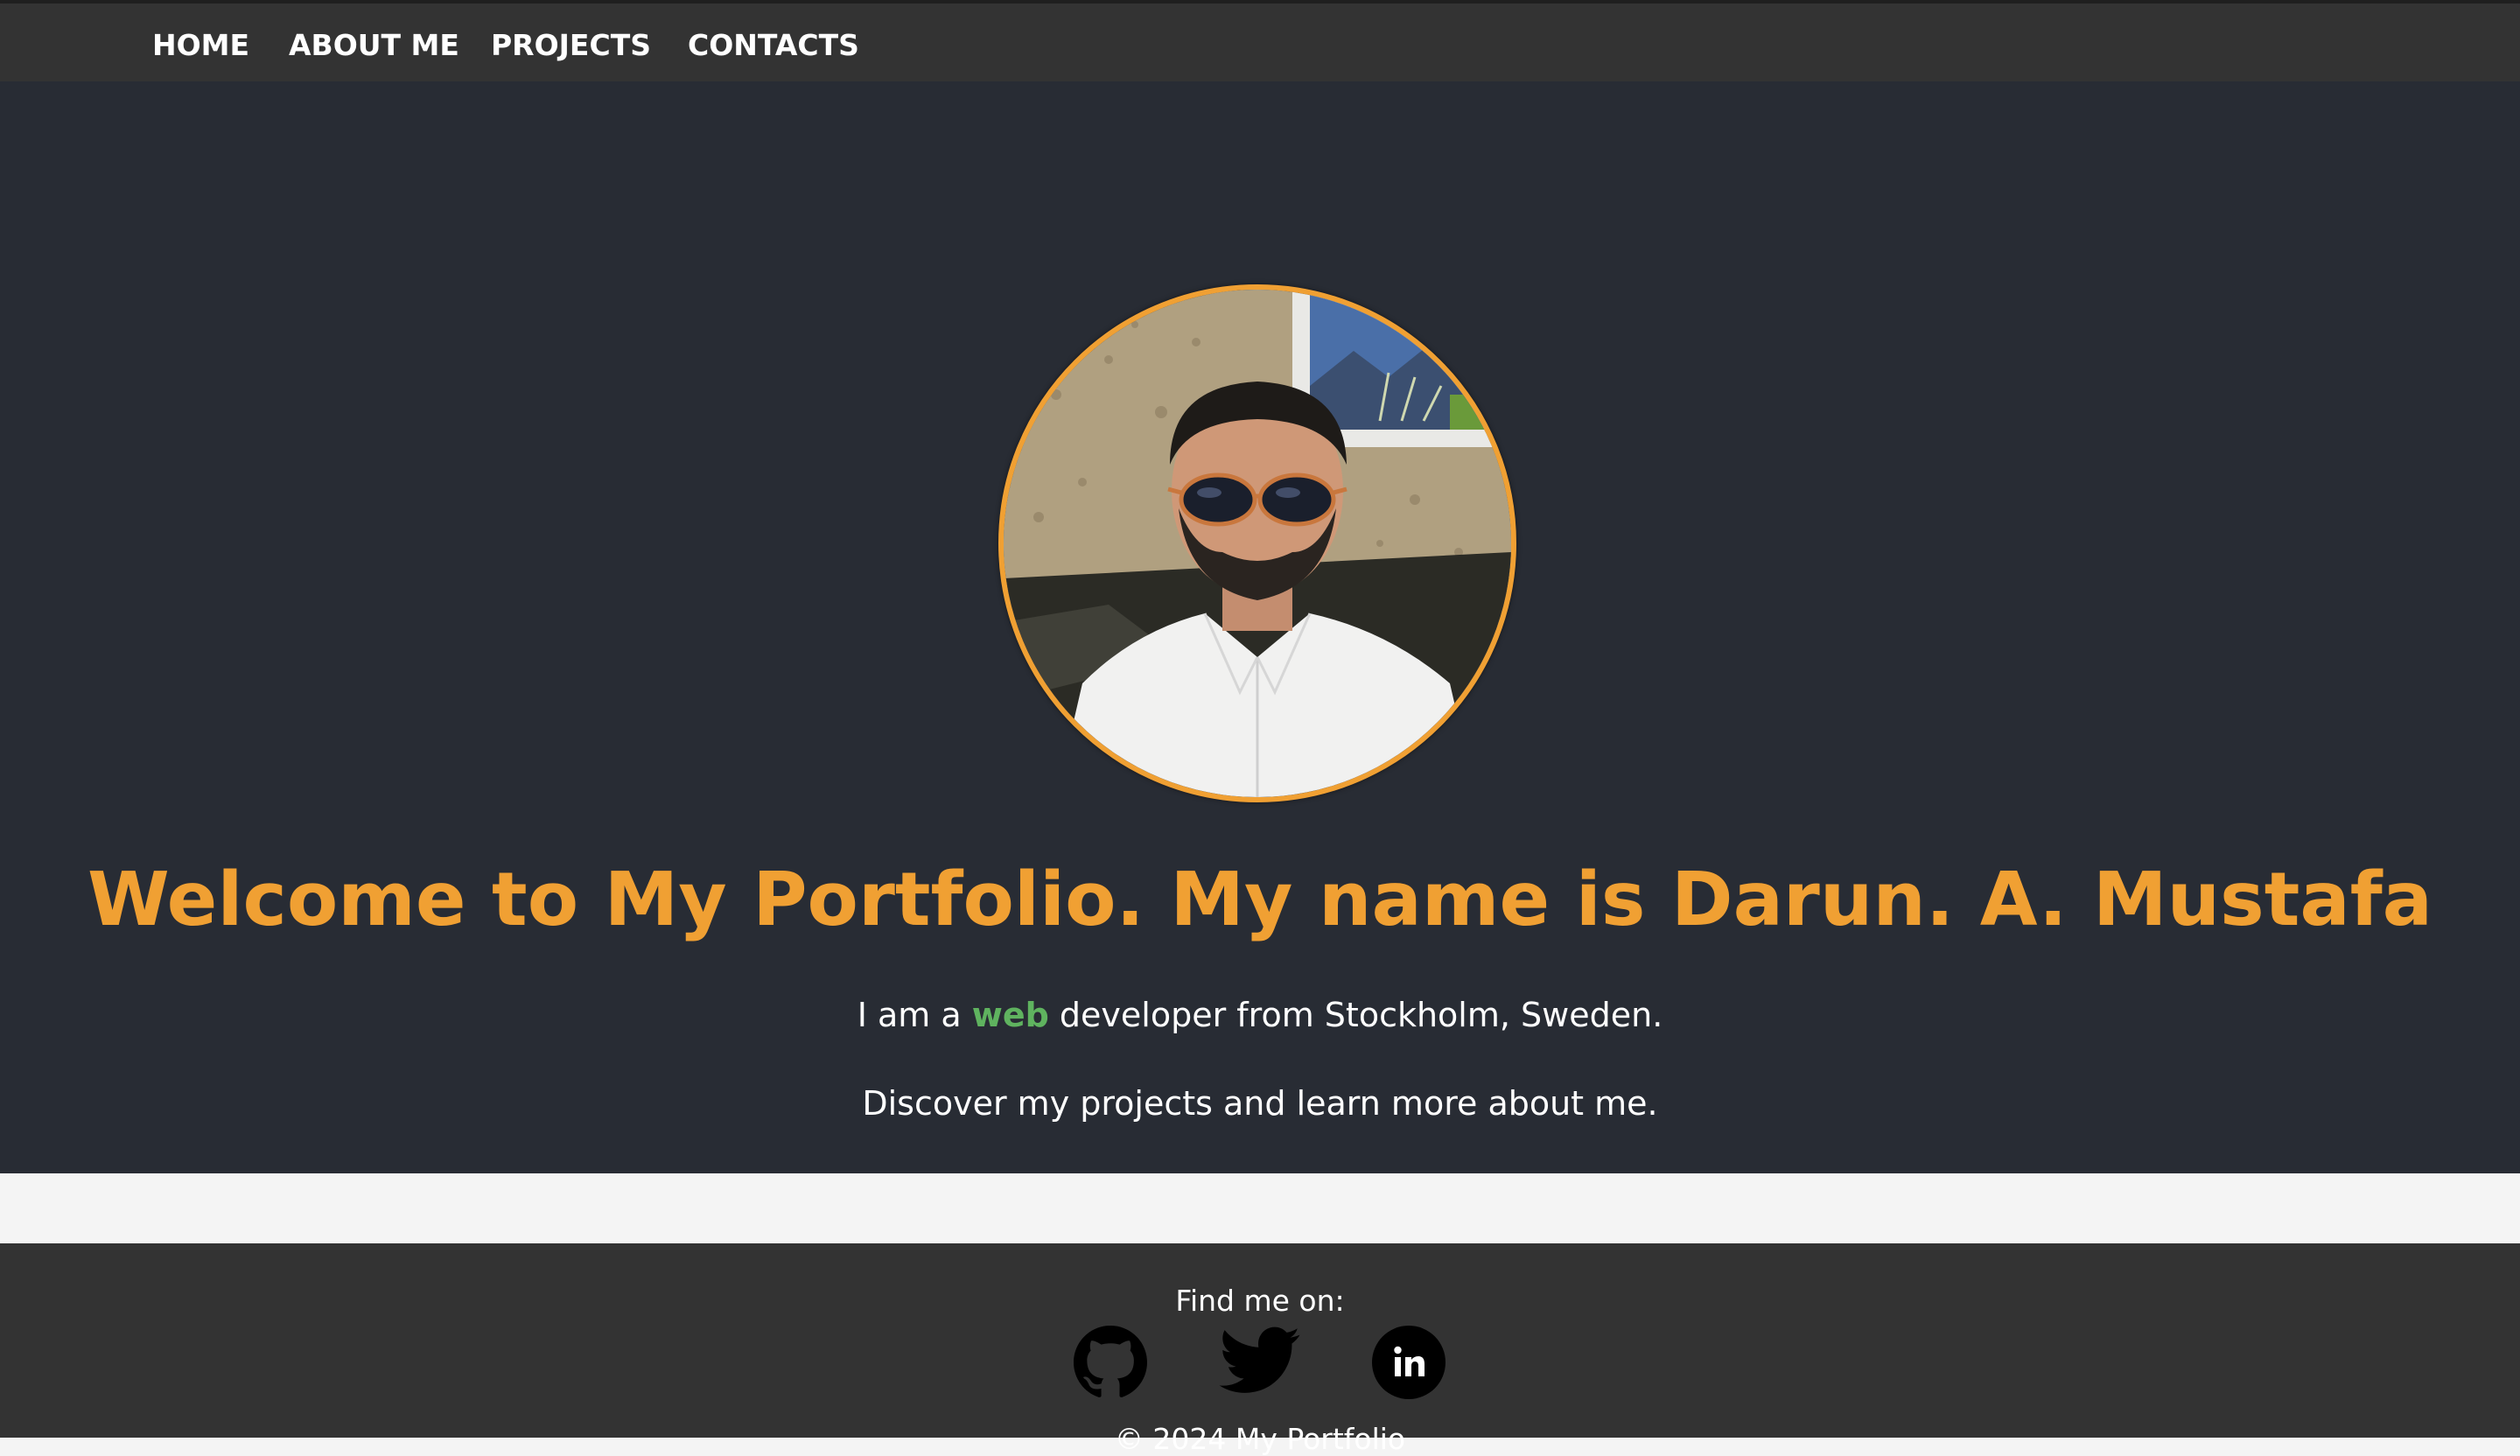 The width and height of the screenshot is (2520, 1456). What do you see at coordinates (1355, 1015) in the screenshot?
I see `tagline-suffix: developer from Stockholm, Sweden.` at bounding box center [1355, 1015].